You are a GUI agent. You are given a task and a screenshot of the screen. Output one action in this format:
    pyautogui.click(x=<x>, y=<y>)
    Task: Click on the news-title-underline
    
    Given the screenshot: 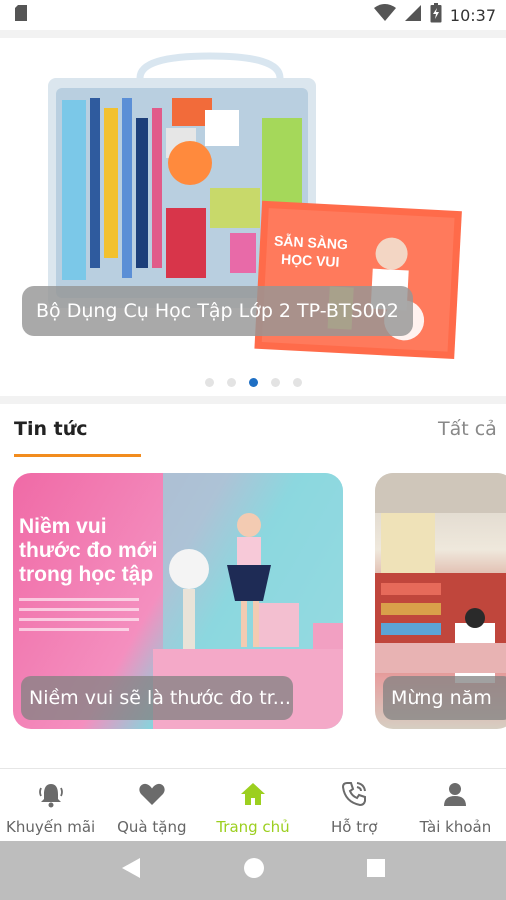 What is the action you would take?
    pyautogui.click(x=77, y=455)
    